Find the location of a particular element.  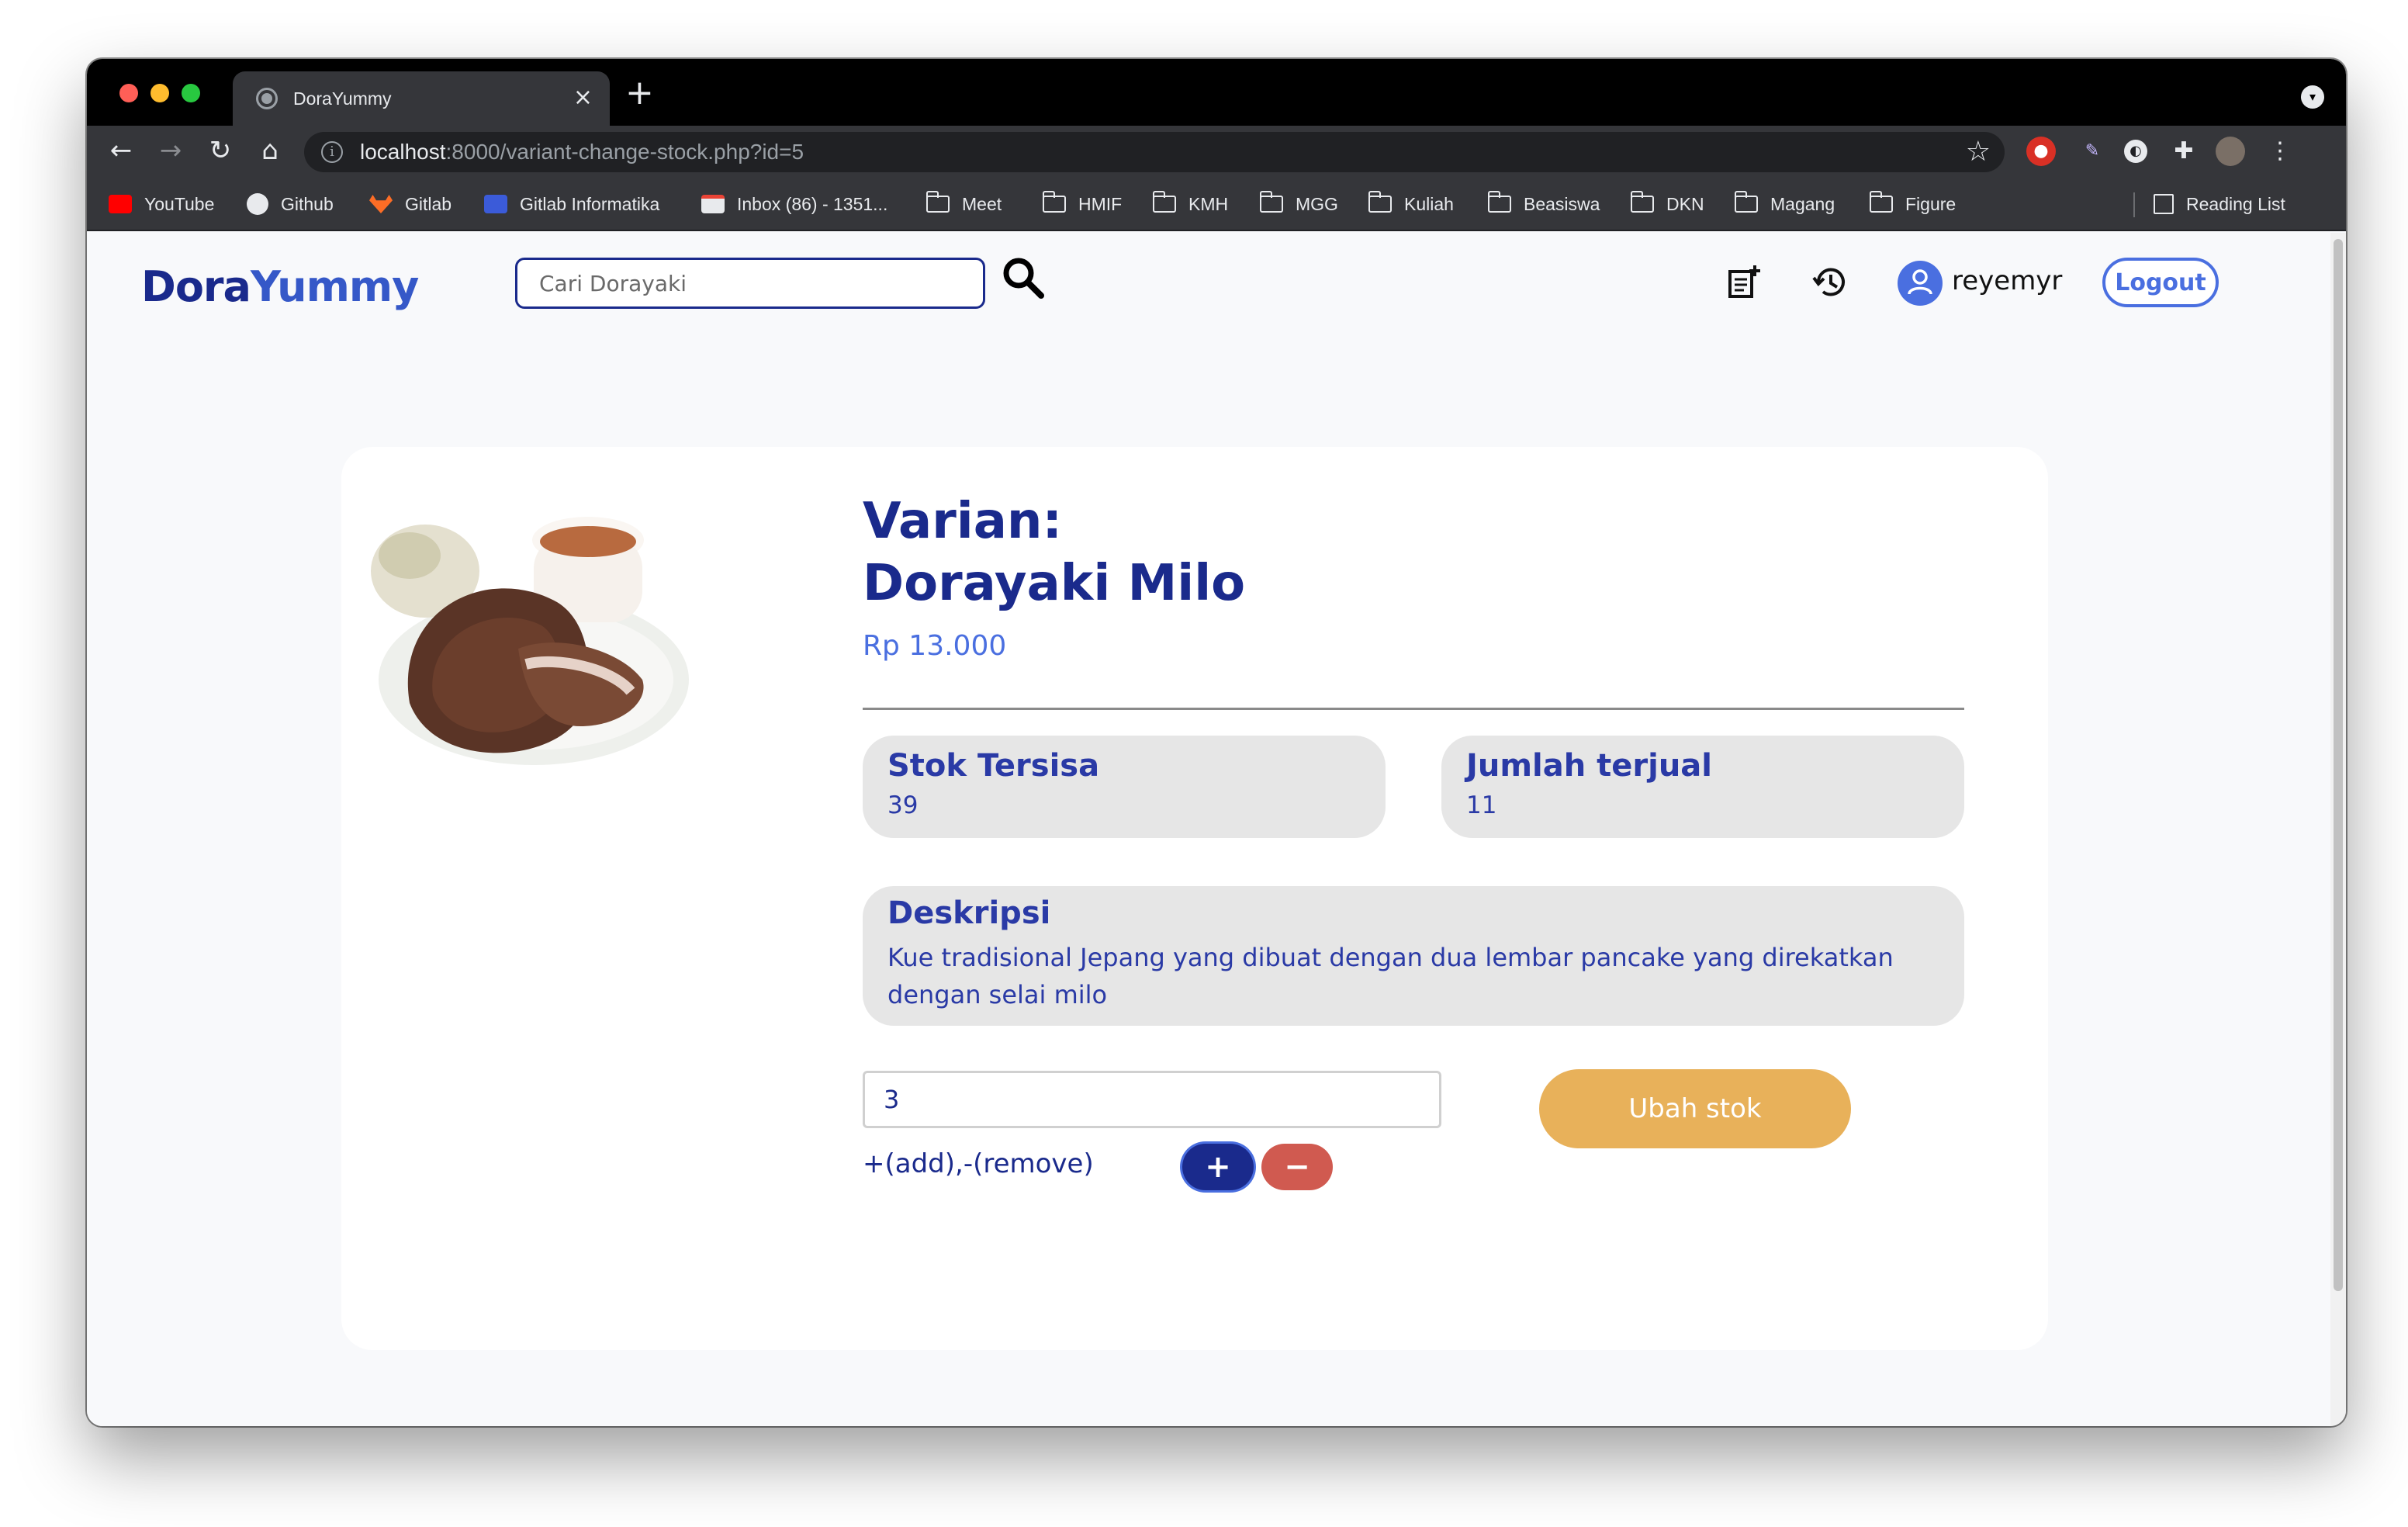

username-label: reyemyr is located at coordinates (2007, 280).